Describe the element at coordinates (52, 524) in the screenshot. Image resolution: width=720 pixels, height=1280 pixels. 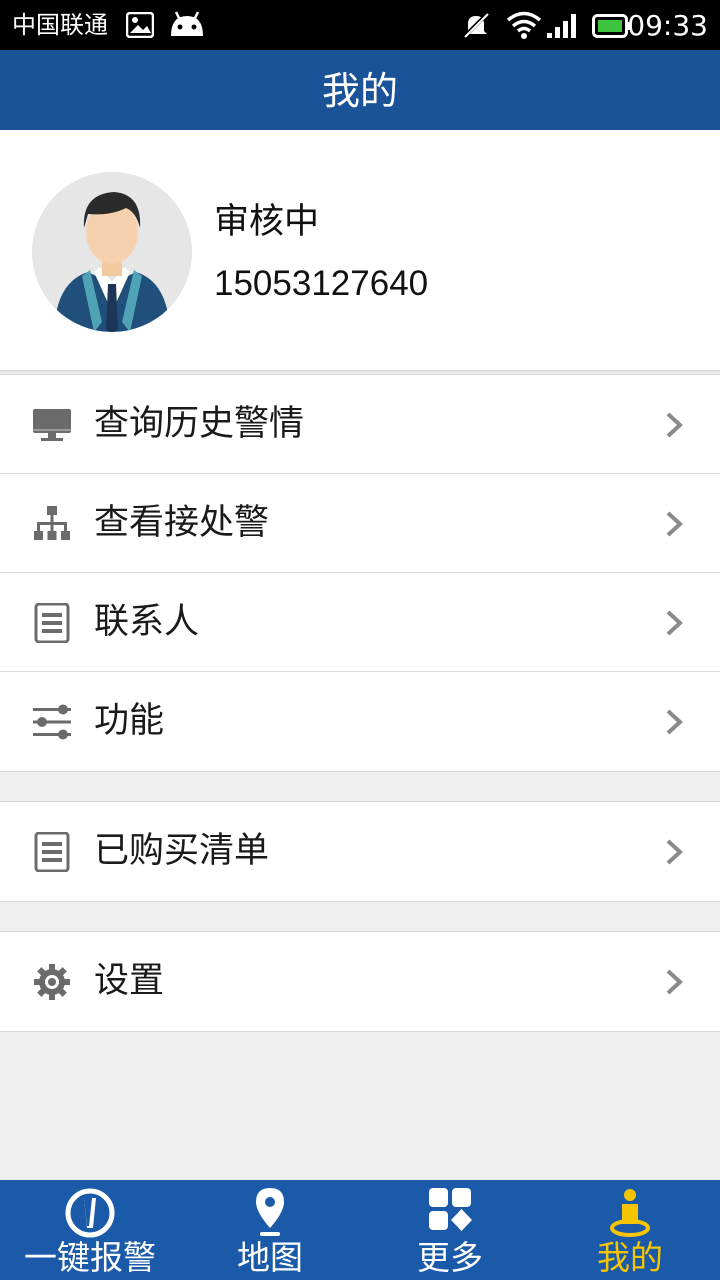
I see `hierarchy-icon` at that location.